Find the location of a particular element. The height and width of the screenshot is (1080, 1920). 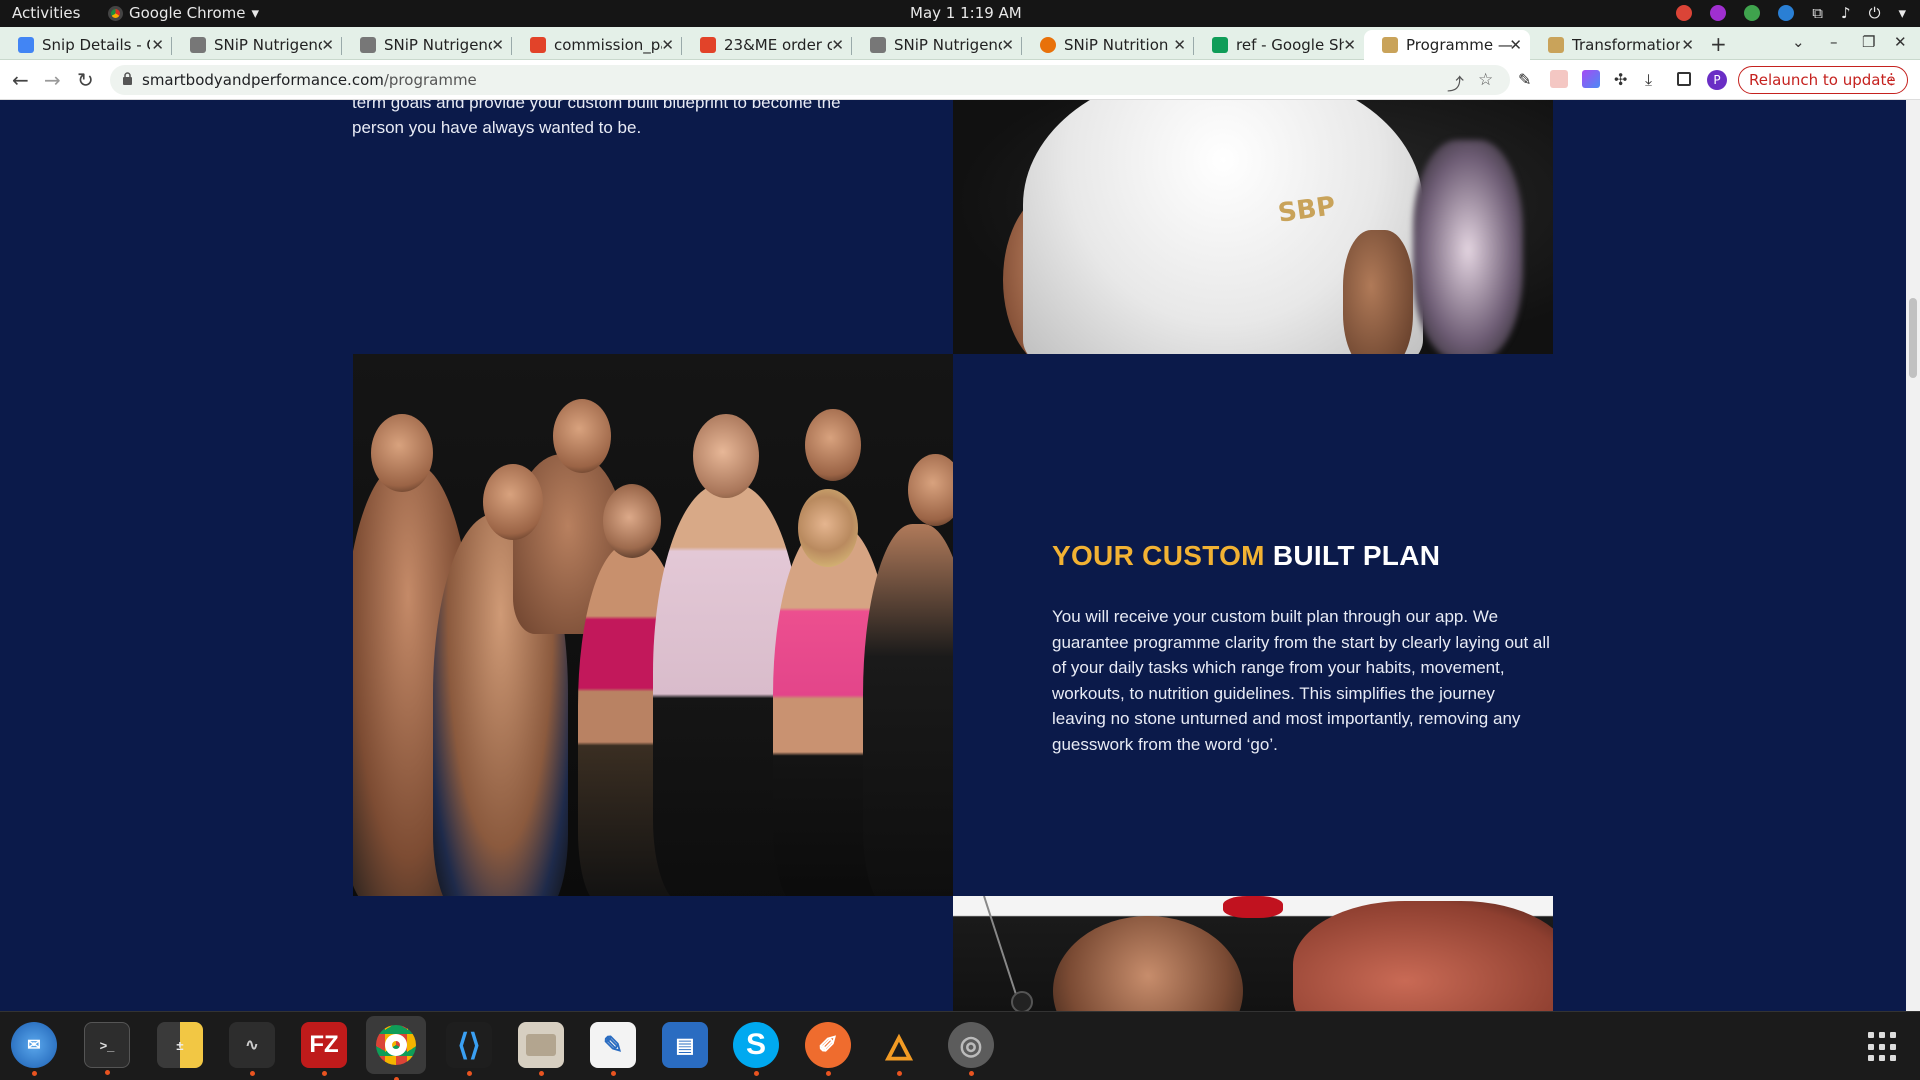

vscode-launcher: ⟨⟩ is located at coordinates (469, 1049).